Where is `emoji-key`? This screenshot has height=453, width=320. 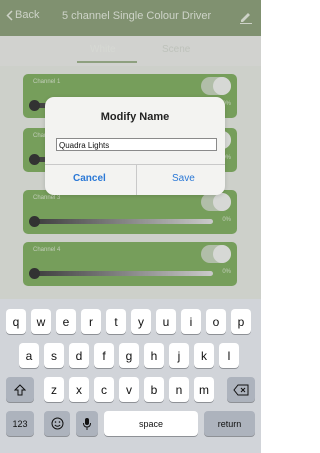
emoji-key is located at coordinates (57, 423).